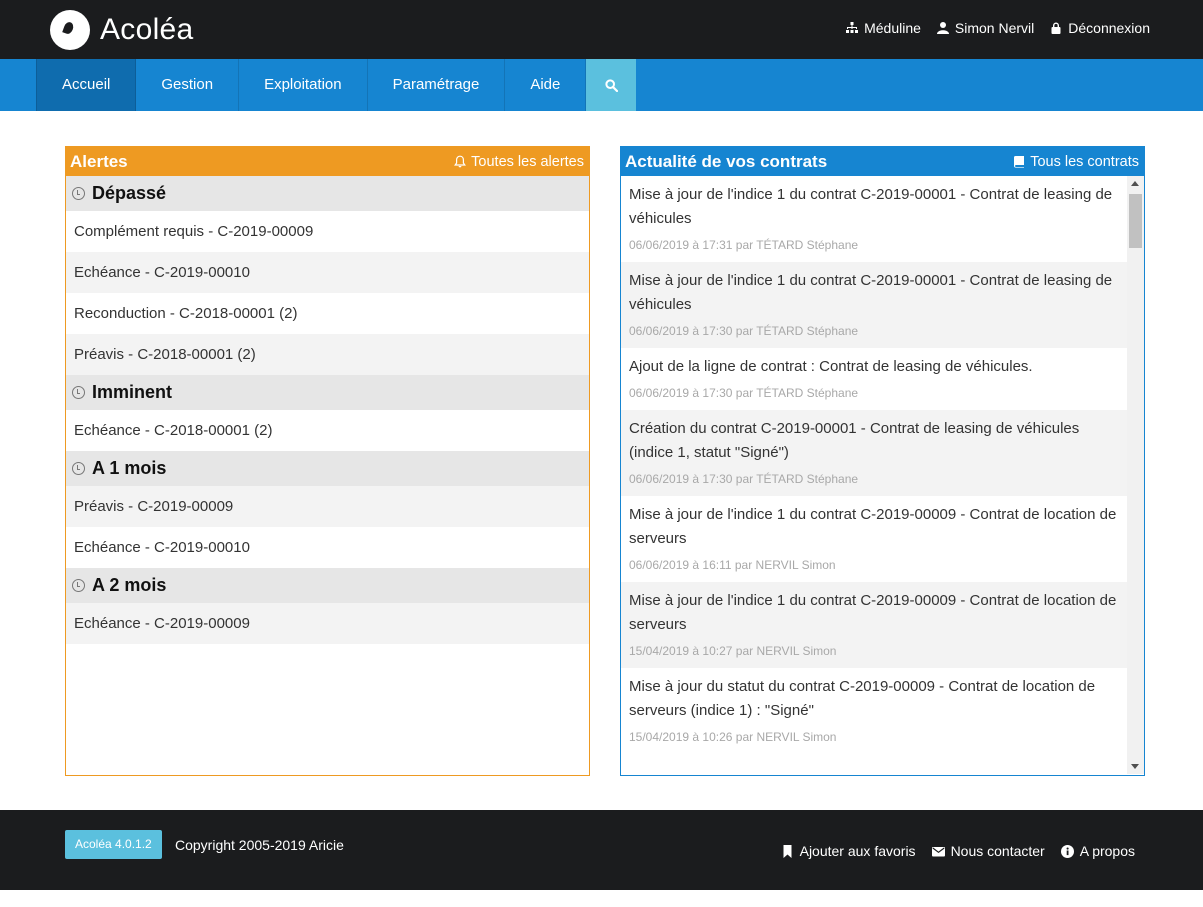 The height and width of the screenshot is (907, 1203). I want to click on about-label: A propos, so click(1107, 851).